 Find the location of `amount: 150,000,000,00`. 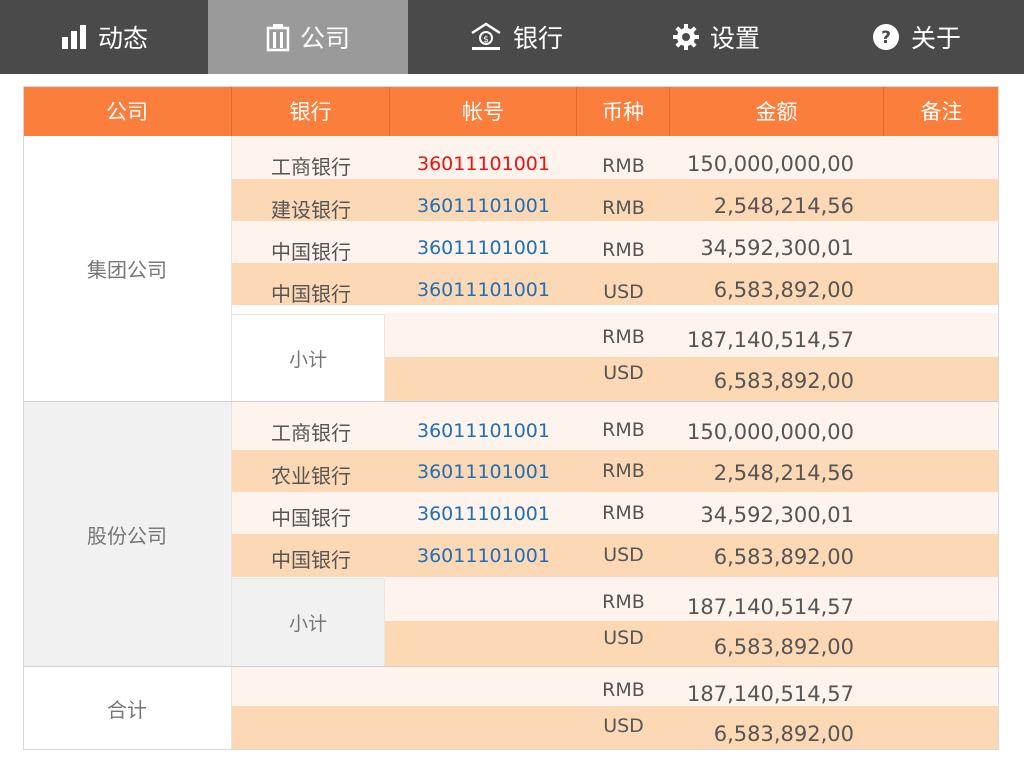

amount: 150,000,000,00 is located at coordinates (770, 431).